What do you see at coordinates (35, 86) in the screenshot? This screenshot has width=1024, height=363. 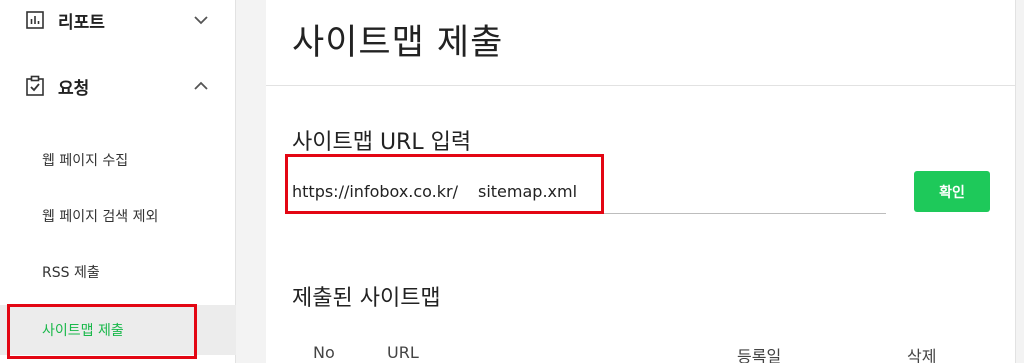 I see `clipboard-check-icon` at bounding box center [35, 86].